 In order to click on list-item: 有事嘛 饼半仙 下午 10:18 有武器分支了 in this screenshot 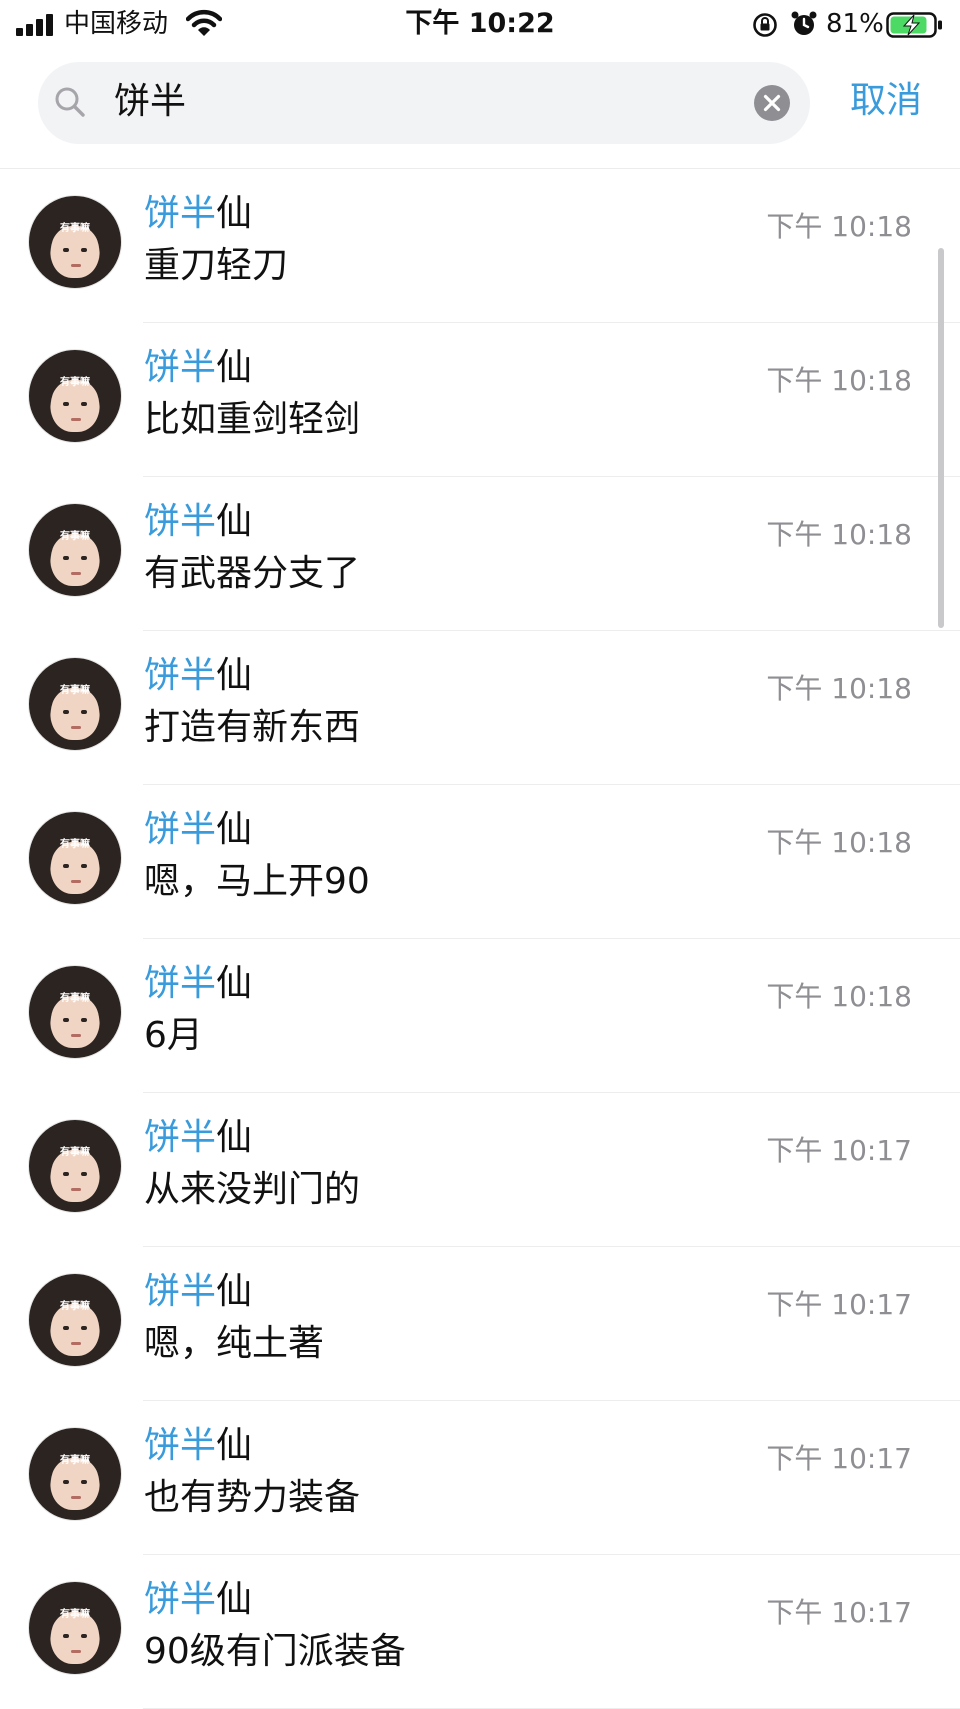, I will do `click(480, 554)`.